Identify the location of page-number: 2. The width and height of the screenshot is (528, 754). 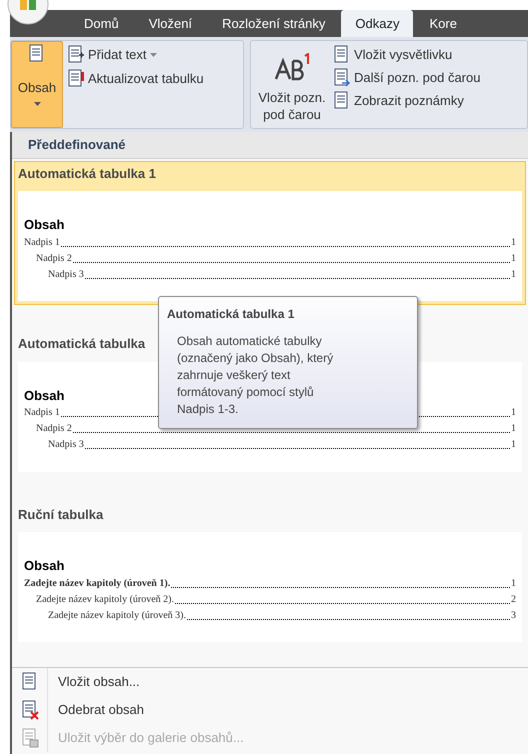
(513, 599).